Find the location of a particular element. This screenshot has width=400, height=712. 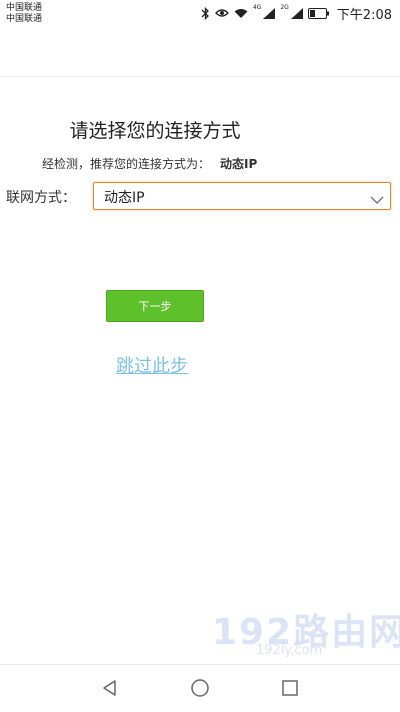

recommend-text: 经检测，推荐您的连接方式为： is located at coordinates (126, 164).